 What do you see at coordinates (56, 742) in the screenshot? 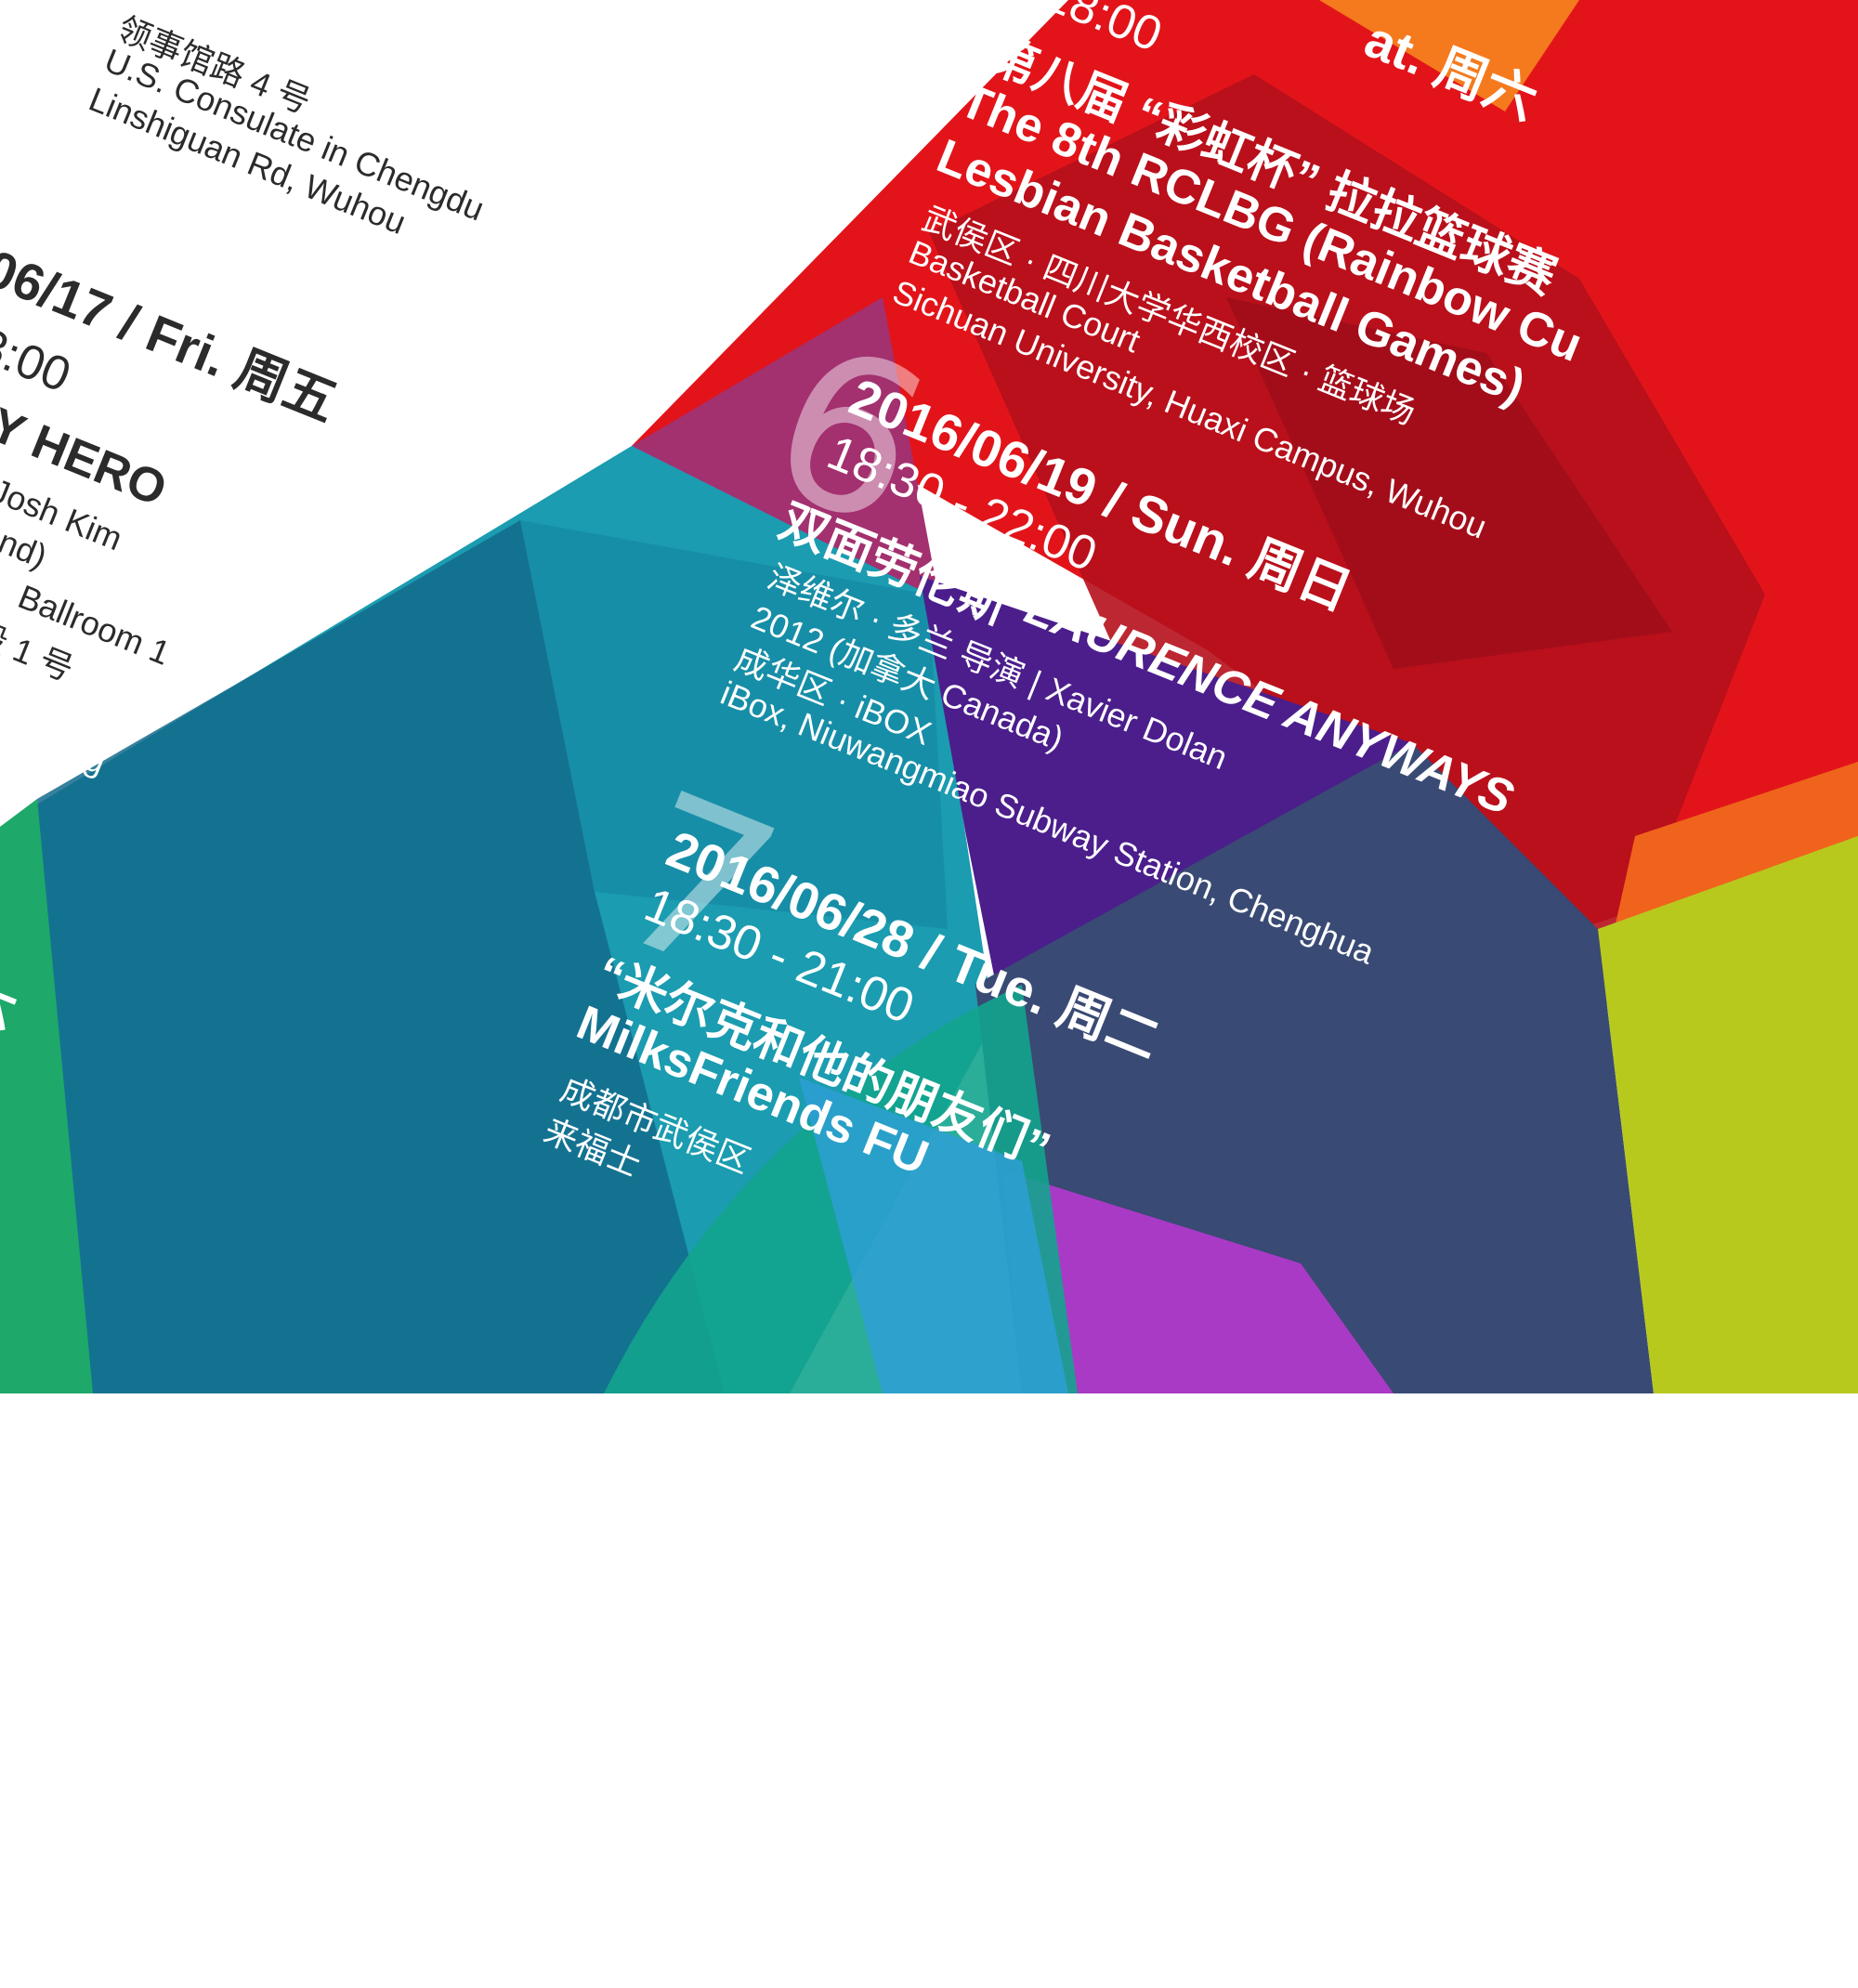
I see `event-a-district: Jinjiang` at bounding box center [56, 742].